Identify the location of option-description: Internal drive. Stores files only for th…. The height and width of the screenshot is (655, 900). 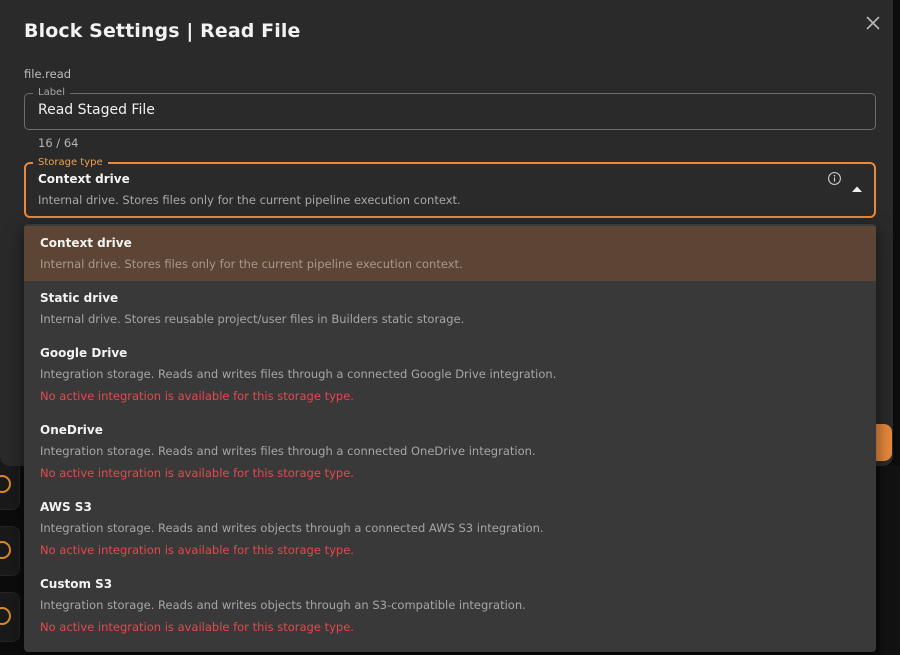
(251, 264).